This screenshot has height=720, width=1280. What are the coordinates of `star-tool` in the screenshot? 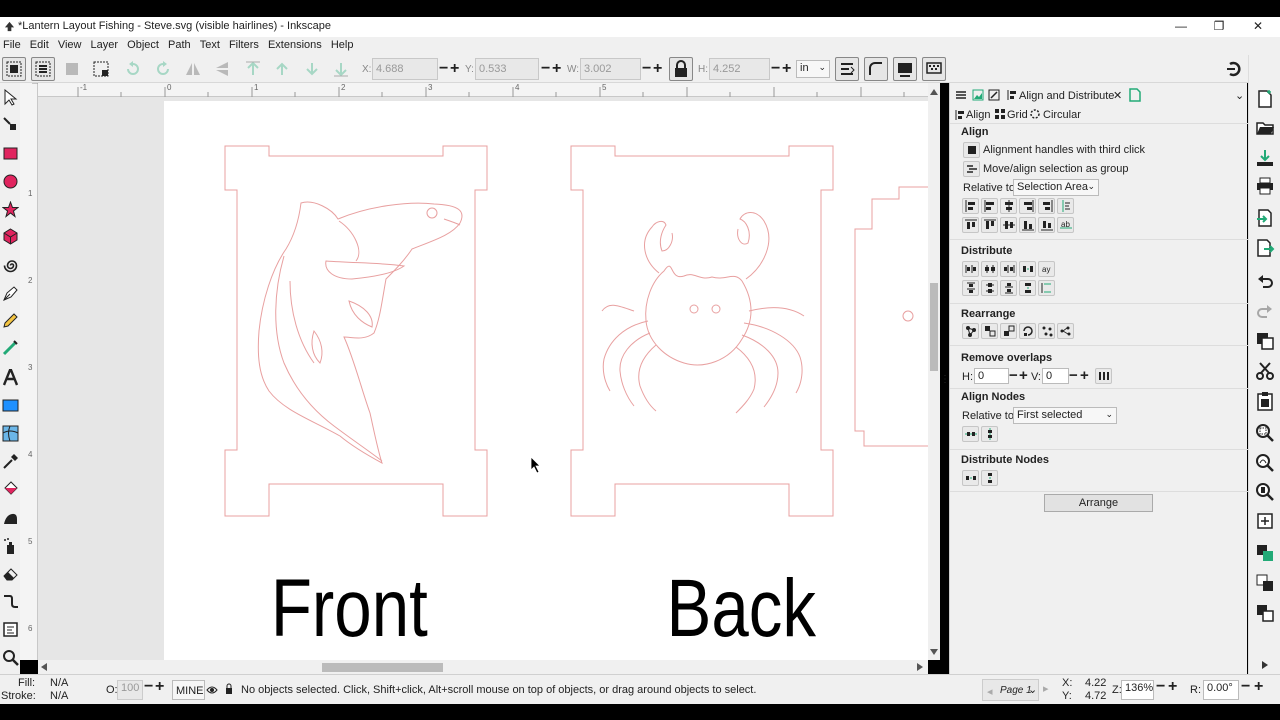 It's located at (10, 209).